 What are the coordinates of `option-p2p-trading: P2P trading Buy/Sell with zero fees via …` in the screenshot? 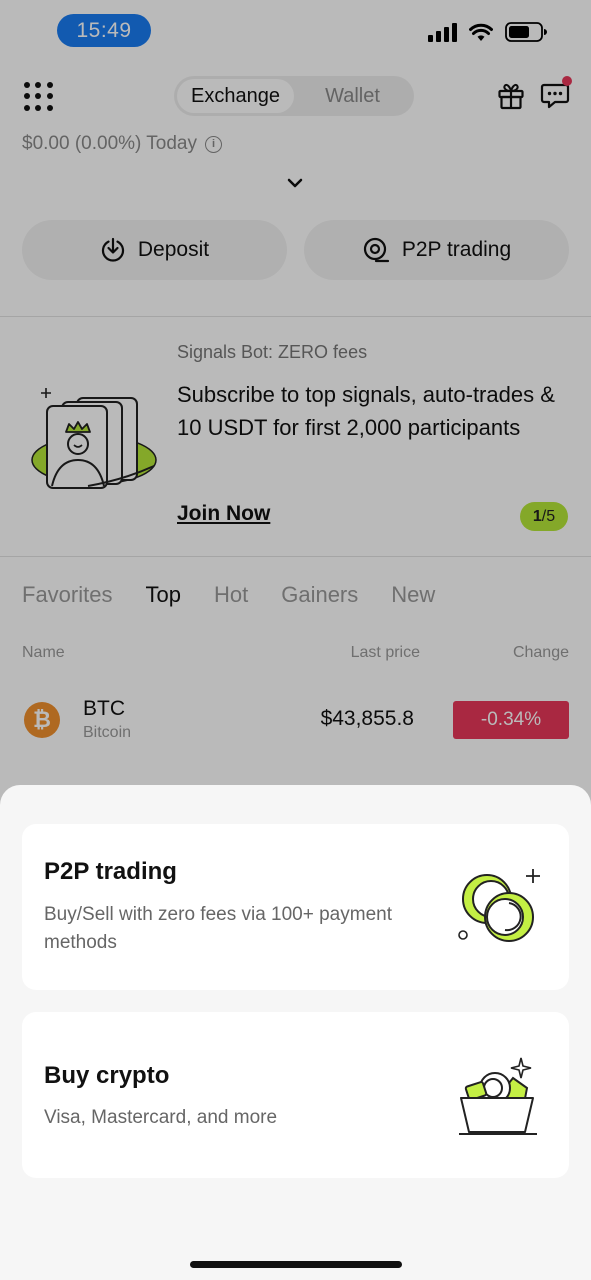 It's located at (295, 907).